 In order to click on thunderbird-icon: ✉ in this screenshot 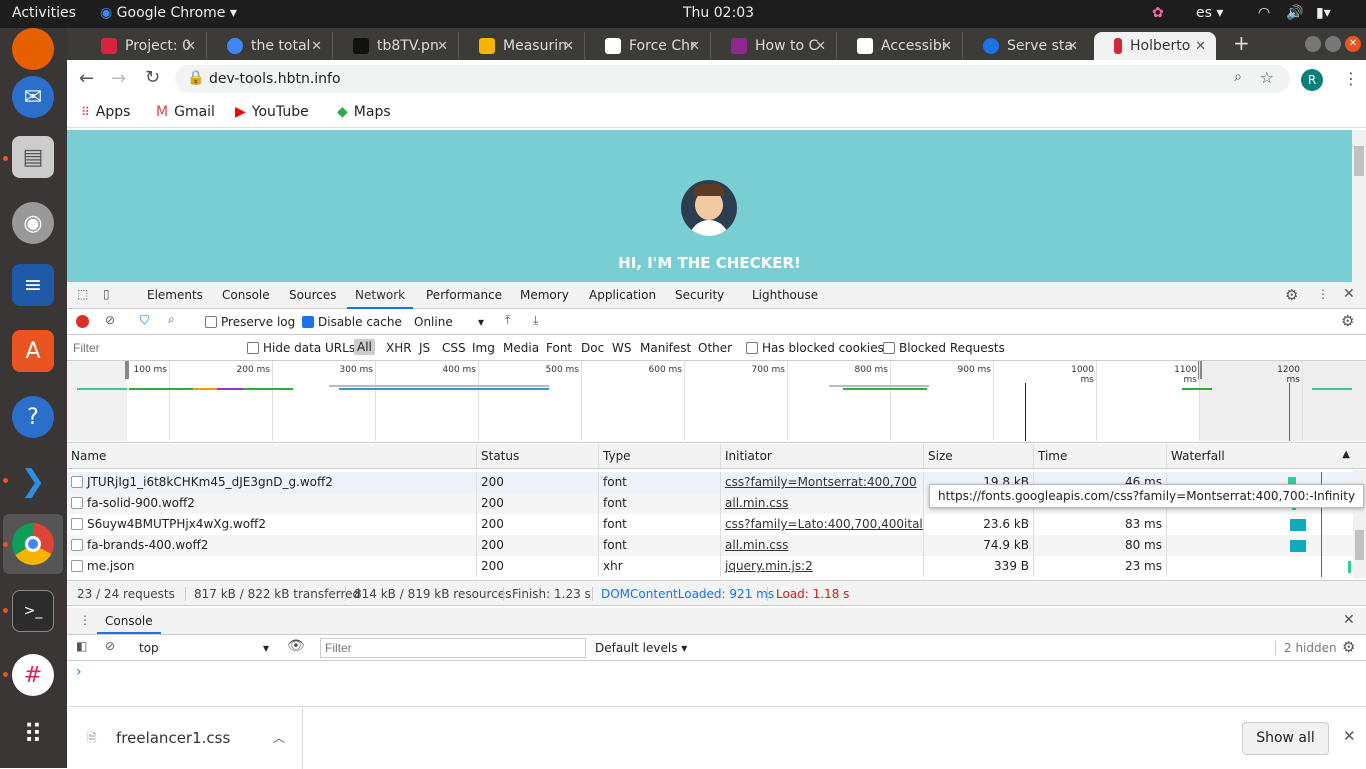, I will do `click(33, 97)`.